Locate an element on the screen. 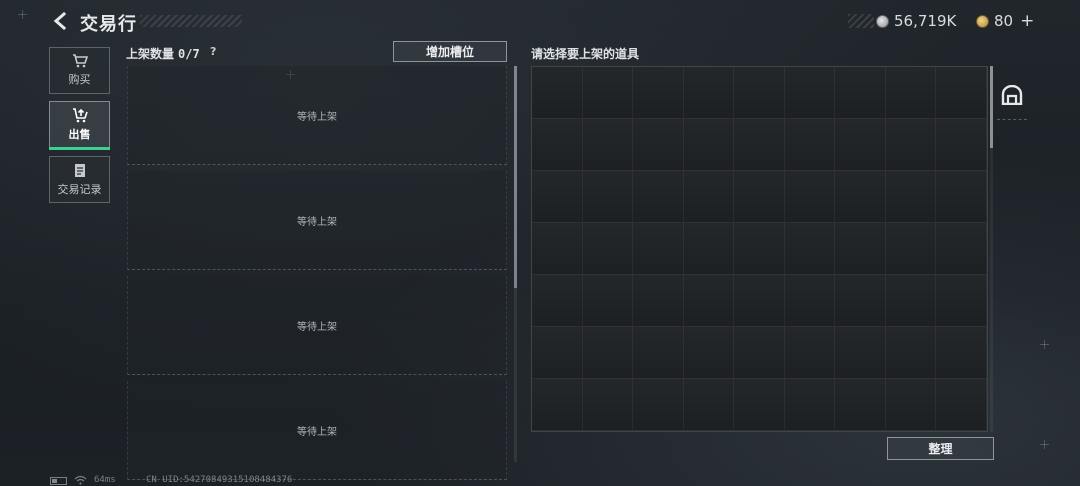 The width and height of the screenshot is (1080, 486). help-icon: ? is located at coordinates (213, 51).